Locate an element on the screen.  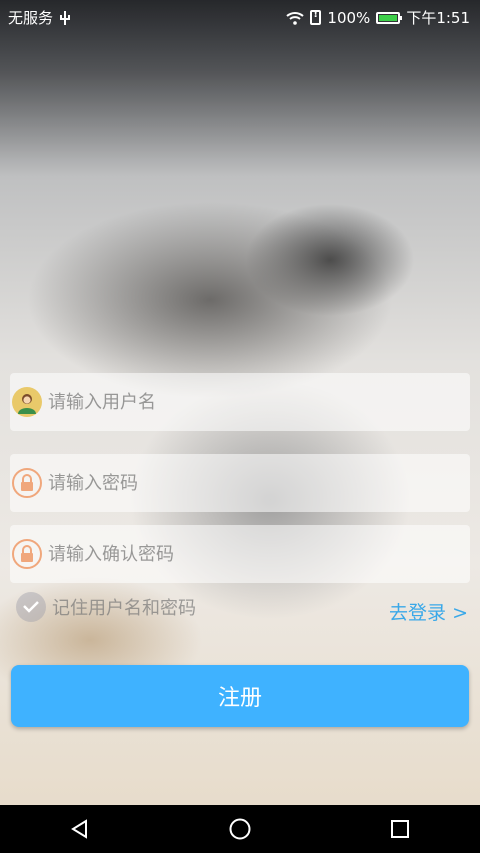
username-input is located at coordinates (248, 402).